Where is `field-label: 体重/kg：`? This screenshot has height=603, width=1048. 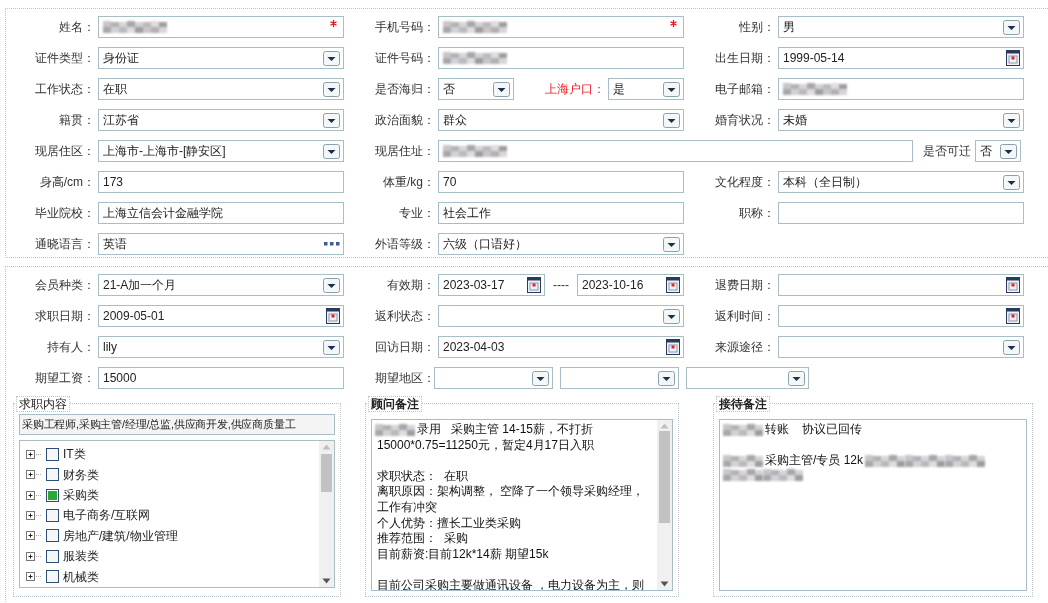 field-label: 体重/kg： is located at coordinates (409, 182).